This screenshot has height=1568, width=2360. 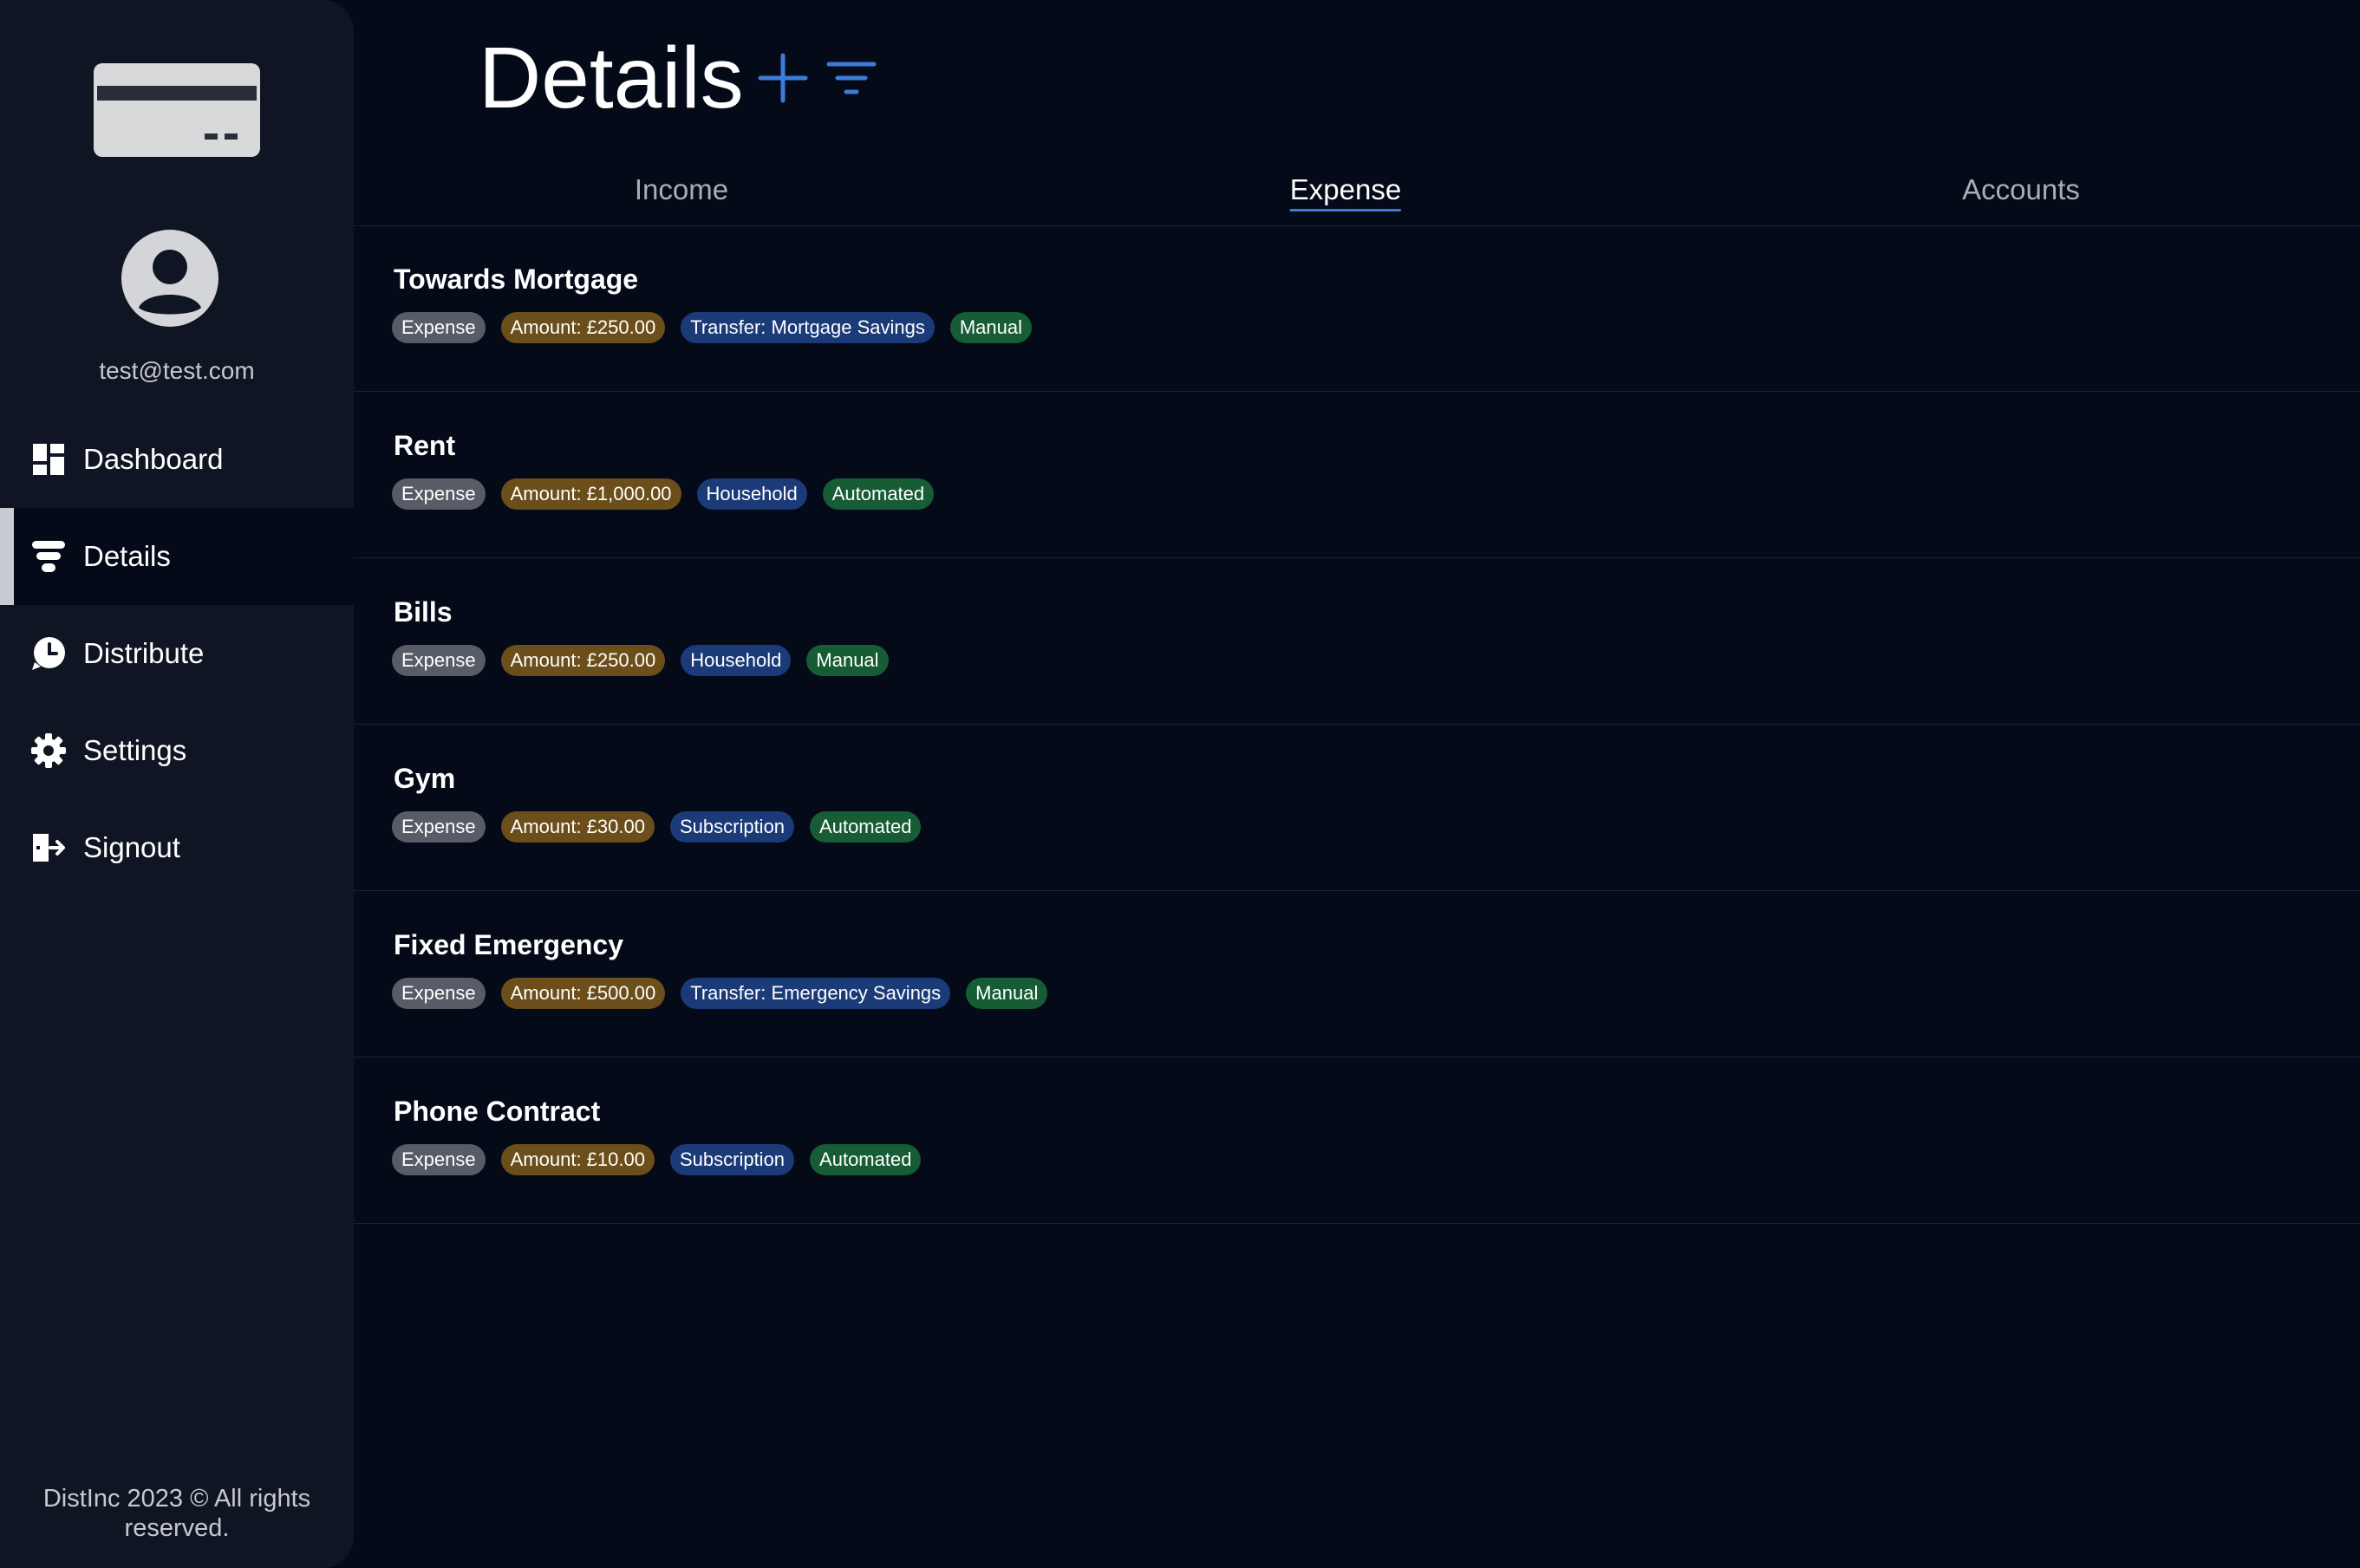 I want to click on sidebar-item-label: Dashboard, so click(x=154, y=459).